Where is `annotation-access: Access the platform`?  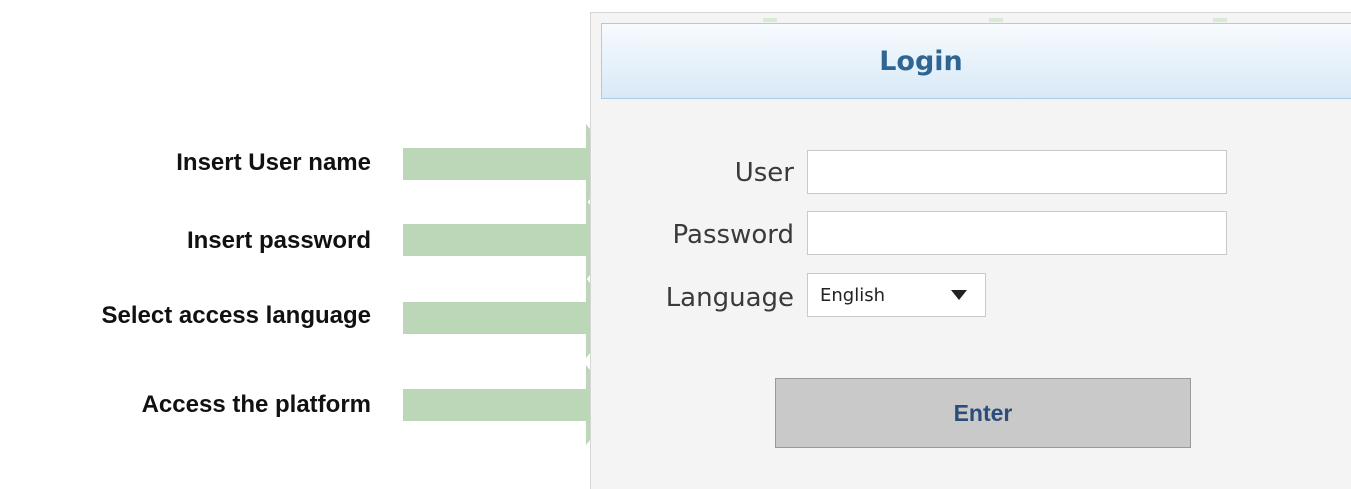 annotation-access: Access the platform is located at coordinates (256, 404).